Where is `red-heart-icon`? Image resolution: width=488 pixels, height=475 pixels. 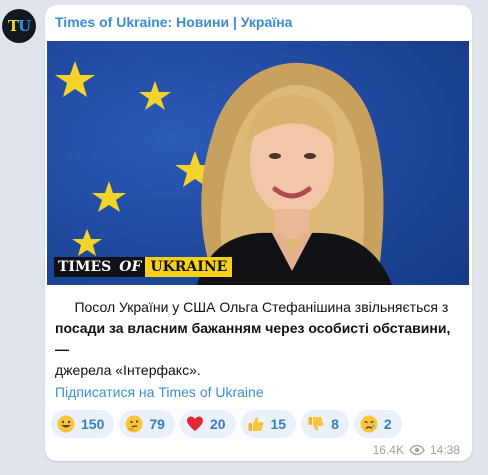 red-heart-icon is located at coordinates (194, 423).